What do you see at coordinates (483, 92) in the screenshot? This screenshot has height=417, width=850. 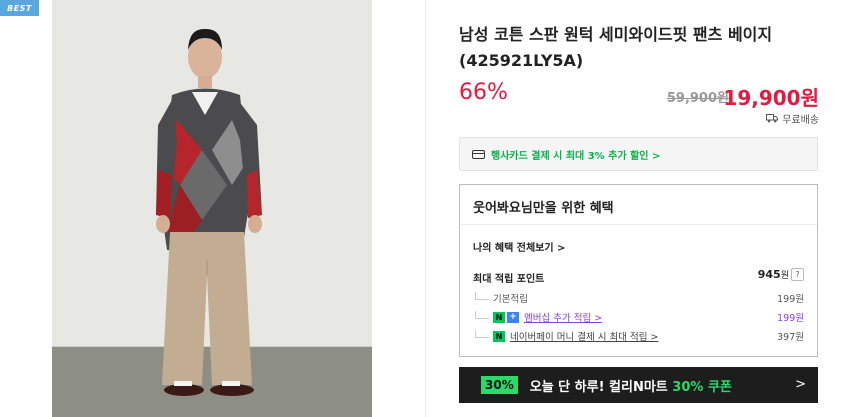 I see `discount-rate: 66%` at bounding box center [483, 92].